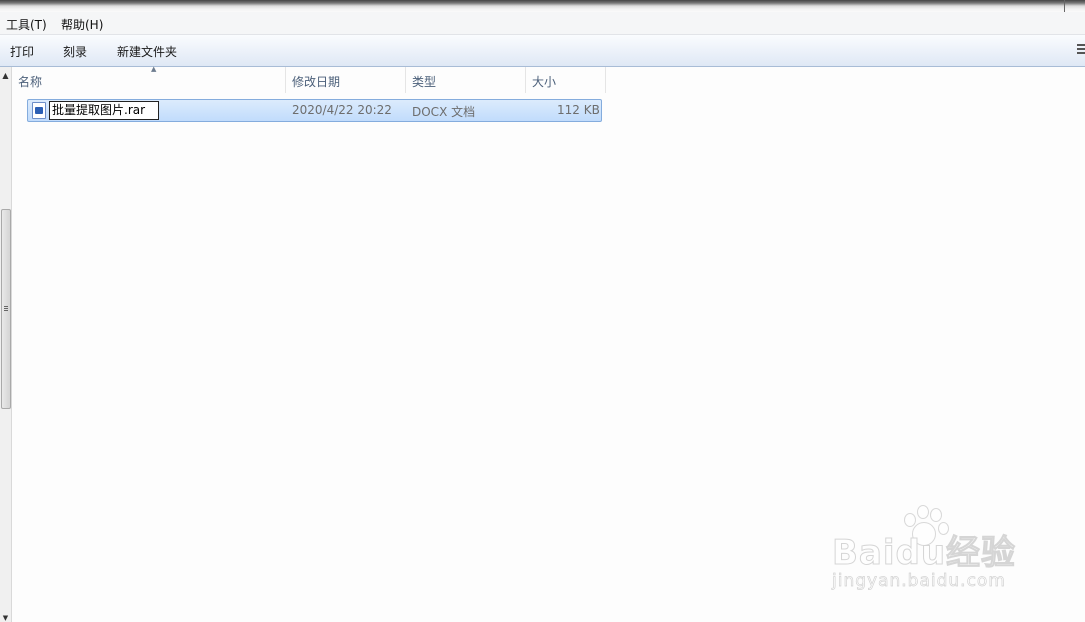 The height and width of the screenshot is (622, 1085). Describe the element at coordinates (342, 110) in the screenshot. I see `file-modified: 2020/4/22 20:22` at that location.